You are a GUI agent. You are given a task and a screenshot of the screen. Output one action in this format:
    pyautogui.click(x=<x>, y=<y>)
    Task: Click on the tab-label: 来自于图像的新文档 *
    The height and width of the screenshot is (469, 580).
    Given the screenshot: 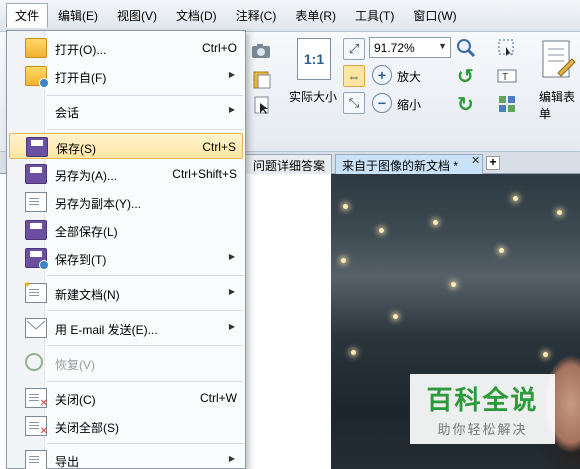 What is the action you would take?
    pyautogui.click(x=400, y=166)
    